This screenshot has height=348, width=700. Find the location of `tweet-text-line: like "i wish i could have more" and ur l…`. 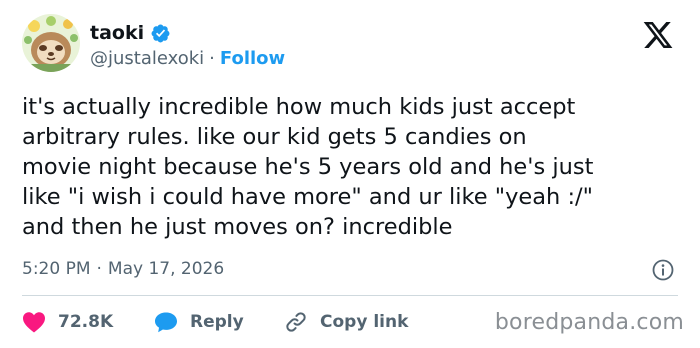

tweet-text-line: like "i wish i could have more" and ur l… is located at coordinates (307, 197).